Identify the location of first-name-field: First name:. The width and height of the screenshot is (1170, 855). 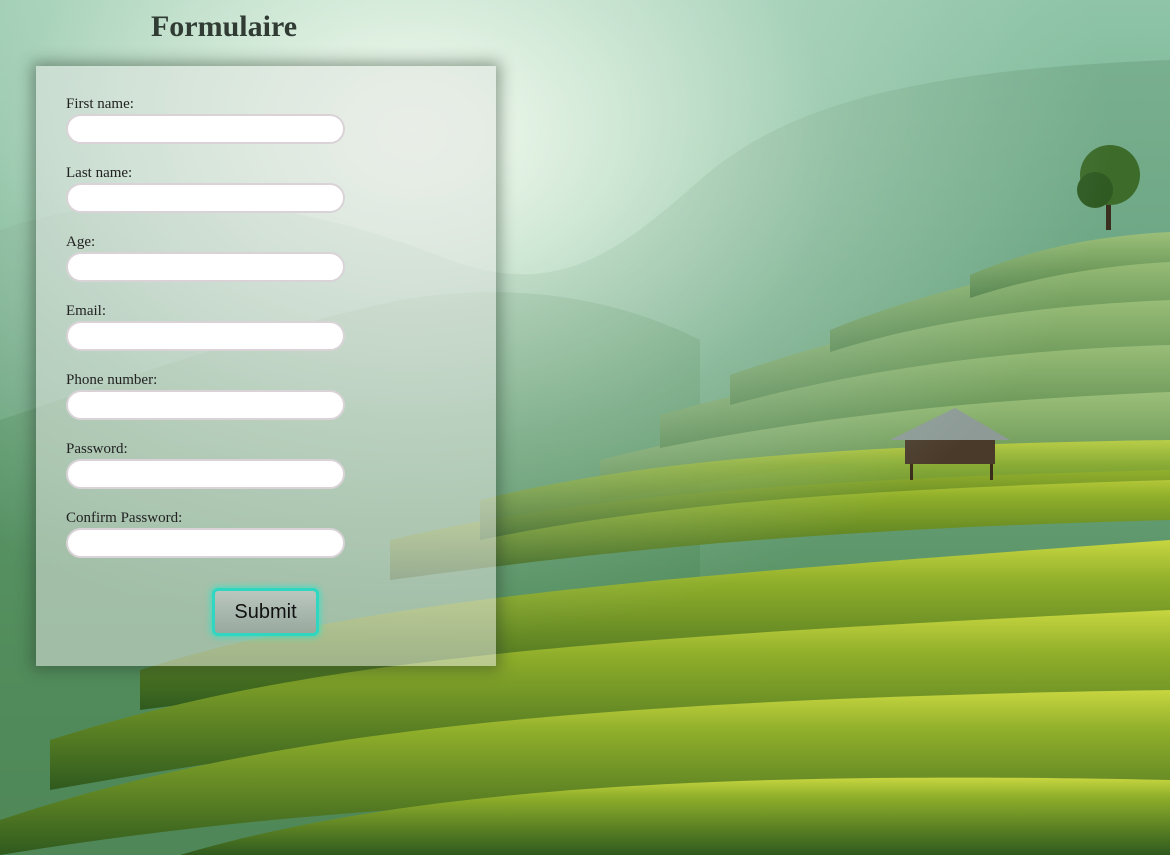
(281, 130).